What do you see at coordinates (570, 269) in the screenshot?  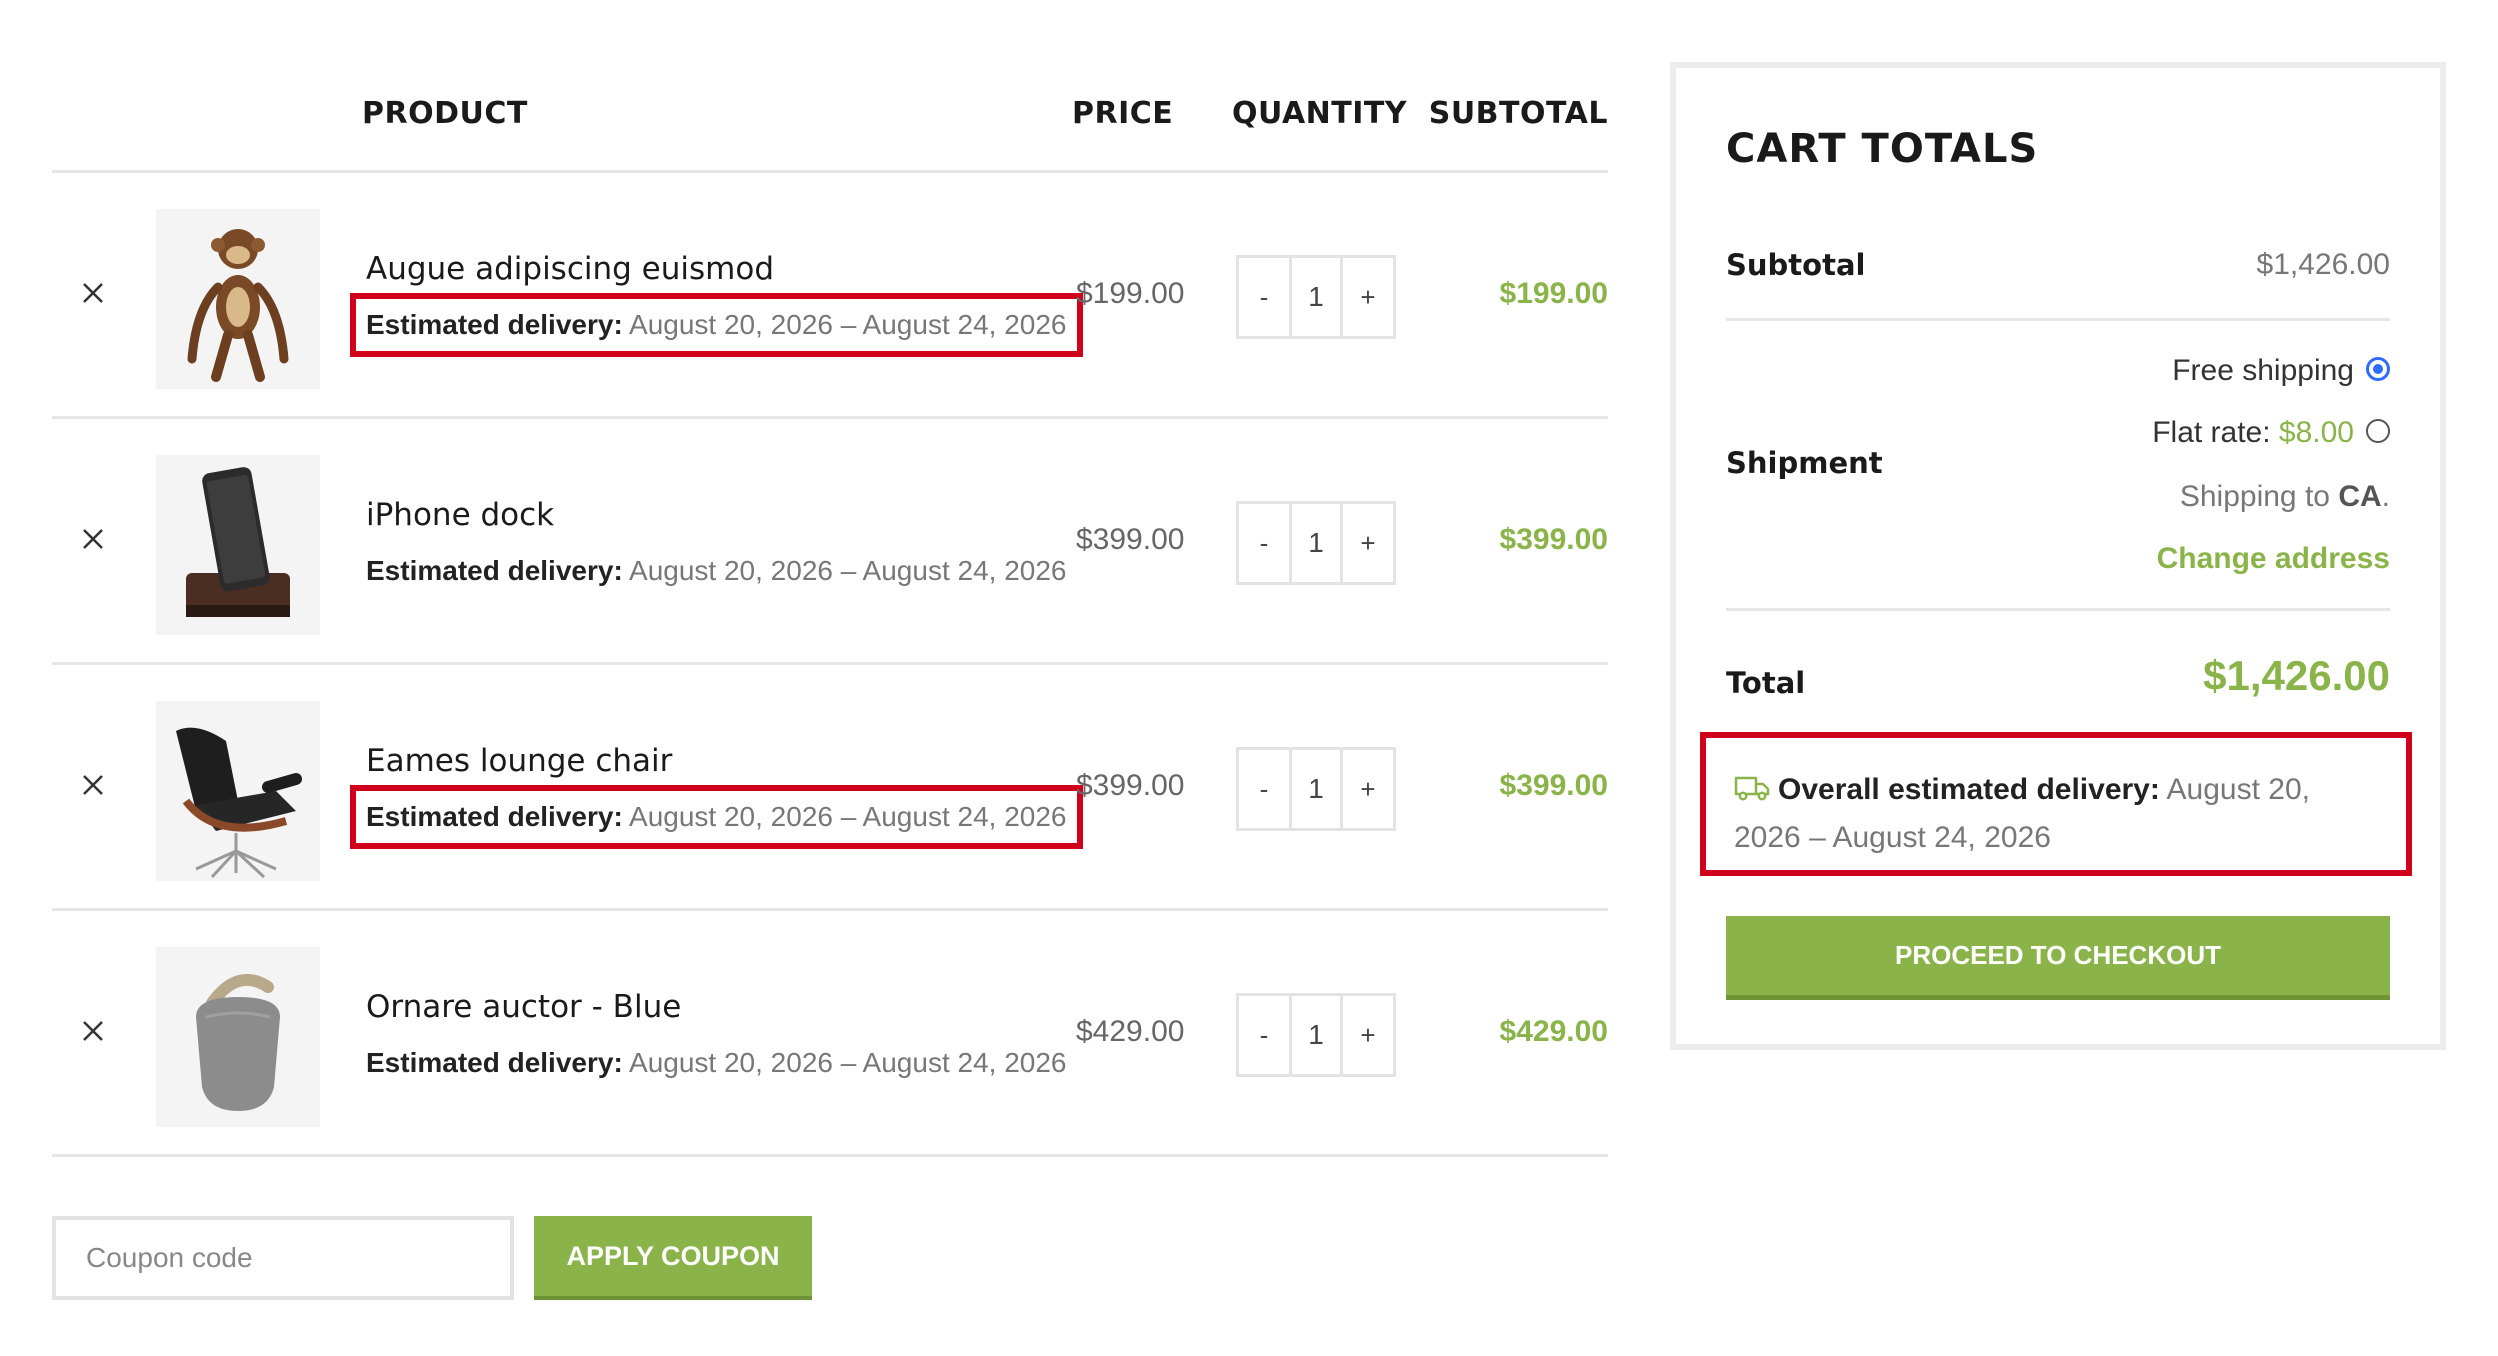 I see `product-name: Augue adipiscing euismod` at bounding box center [570, 269].